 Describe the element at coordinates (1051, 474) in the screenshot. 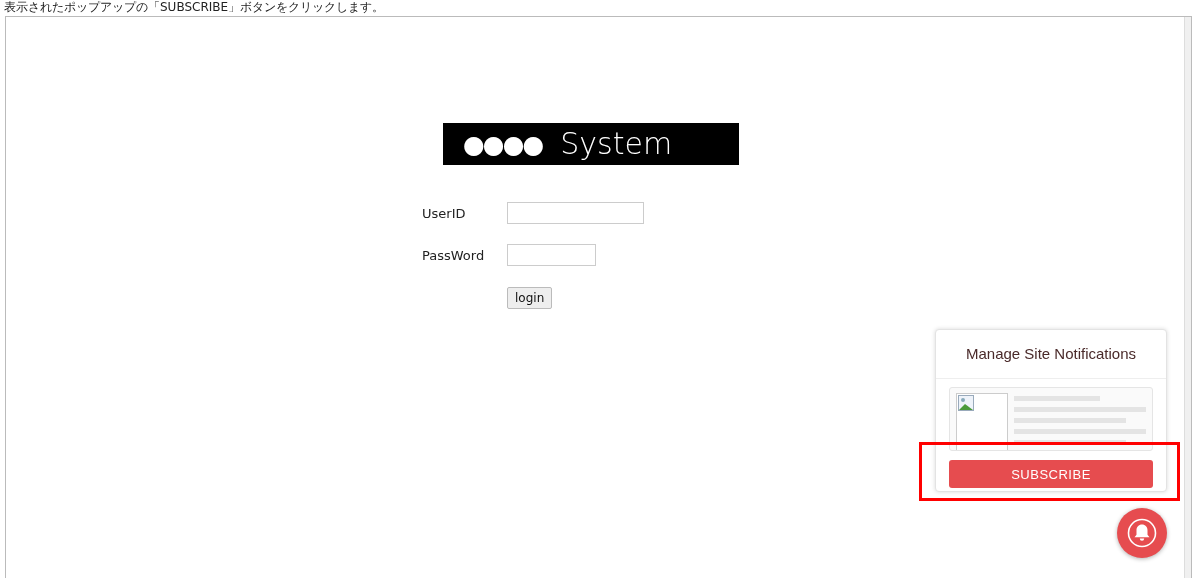

I see `subscribe-button: SUBSCRIBE` at that location.